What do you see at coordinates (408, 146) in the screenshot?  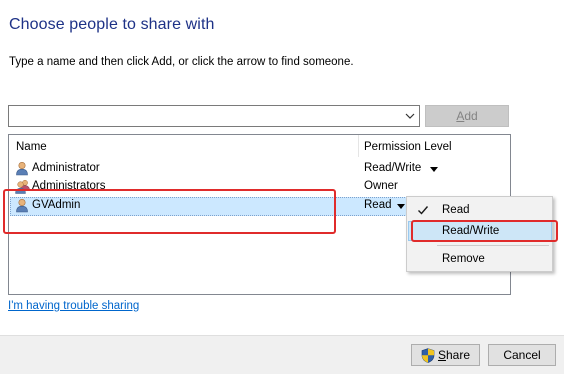 I see `column-header-permission-level: Permission Level` at bounding box center [408, 146].